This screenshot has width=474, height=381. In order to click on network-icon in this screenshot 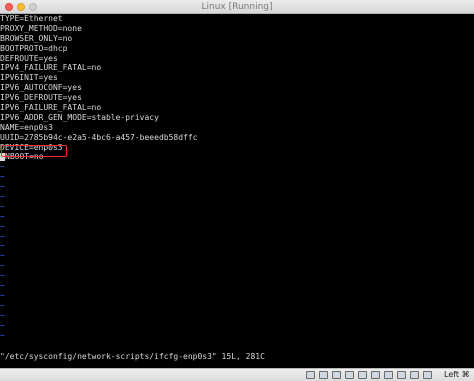, I will do `click(349, 375)`.